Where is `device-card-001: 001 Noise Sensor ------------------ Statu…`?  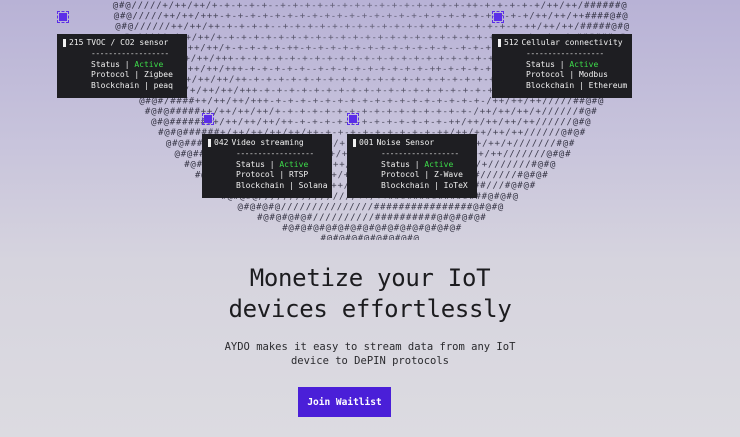 device-card-001: 001 Noise Sensor ------------------ Statu… is located at coordinates (412, 166).